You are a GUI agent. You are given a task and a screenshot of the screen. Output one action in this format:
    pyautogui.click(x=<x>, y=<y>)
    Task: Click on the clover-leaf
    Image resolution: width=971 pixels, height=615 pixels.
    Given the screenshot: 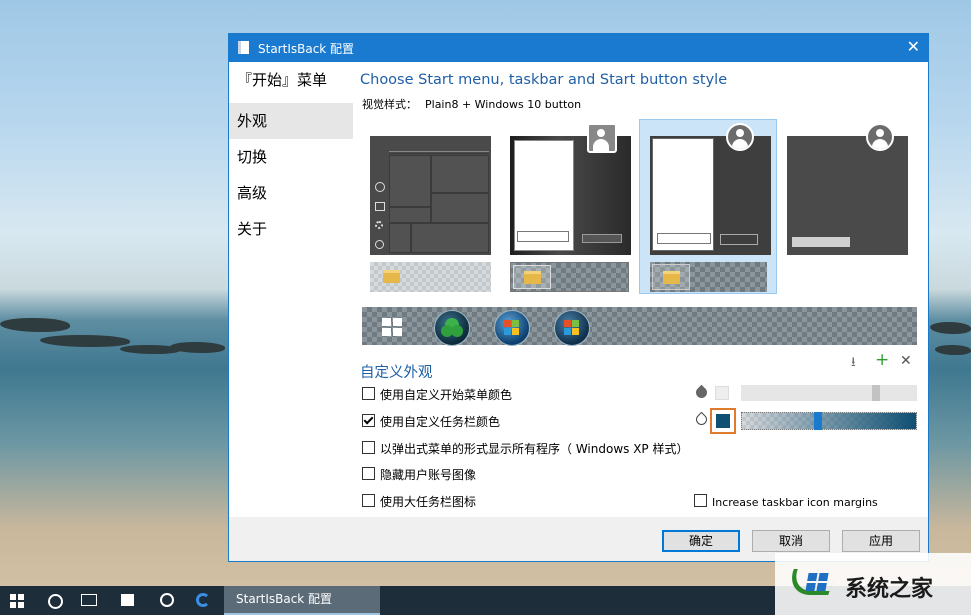 What is the action you would take?
    pyautogui.click(x=457, y=331)
    